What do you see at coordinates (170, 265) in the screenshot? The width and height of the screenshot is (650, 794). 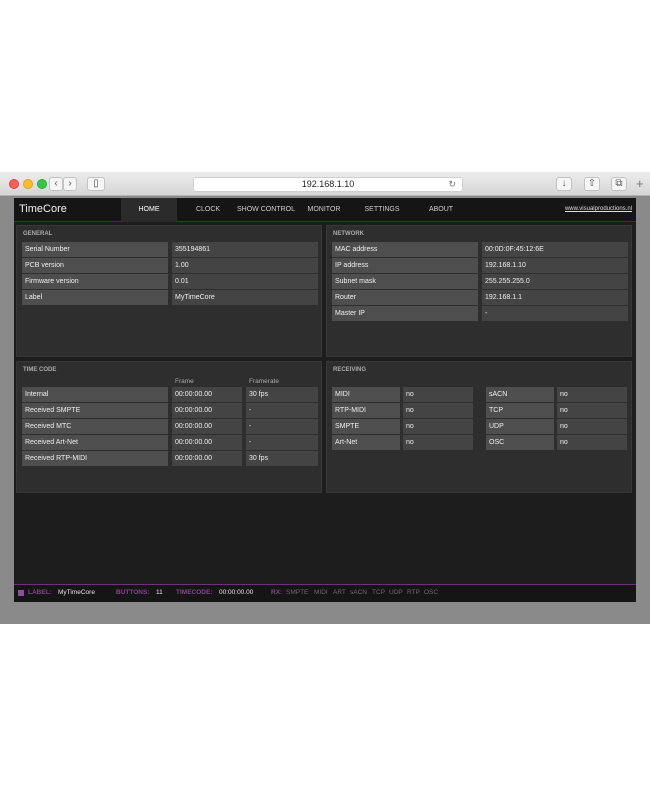 I see `general-row: PCB version 1.00` at bounding box center [170, 265].